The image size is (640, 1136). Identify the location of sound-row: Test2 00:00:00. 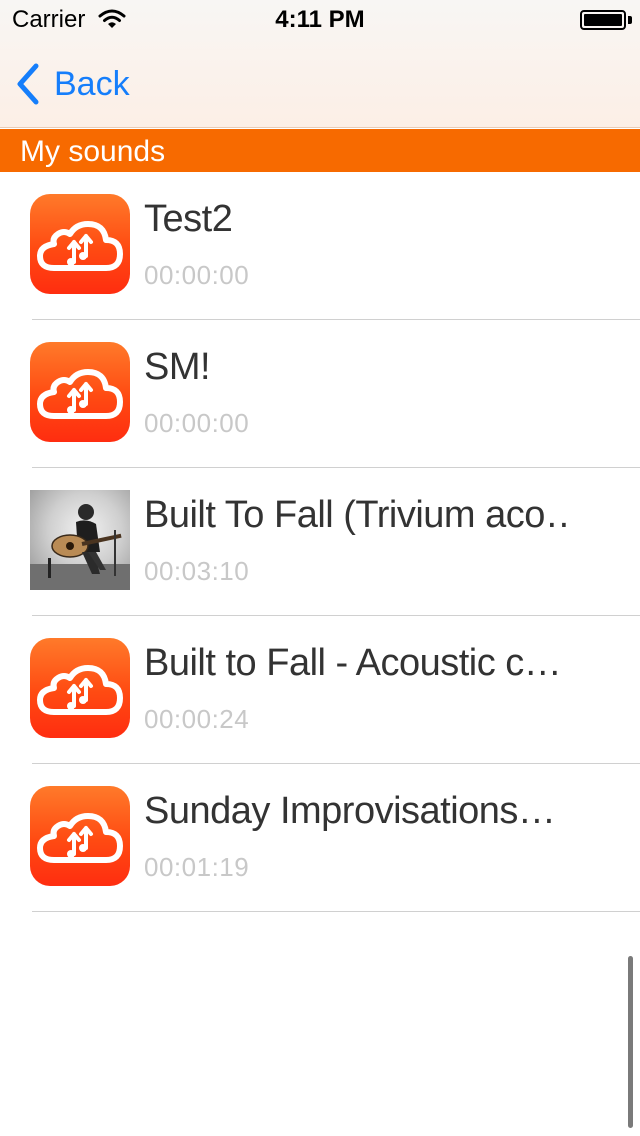
(320, 246).